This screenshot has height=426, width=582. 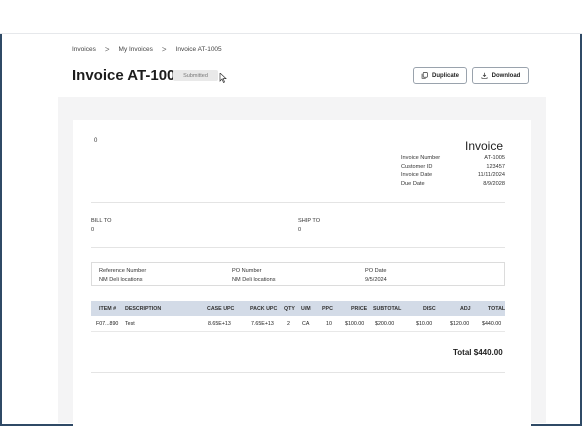 I want to click on po-number-value: NM Deli locations, so click(x=254, y=279).